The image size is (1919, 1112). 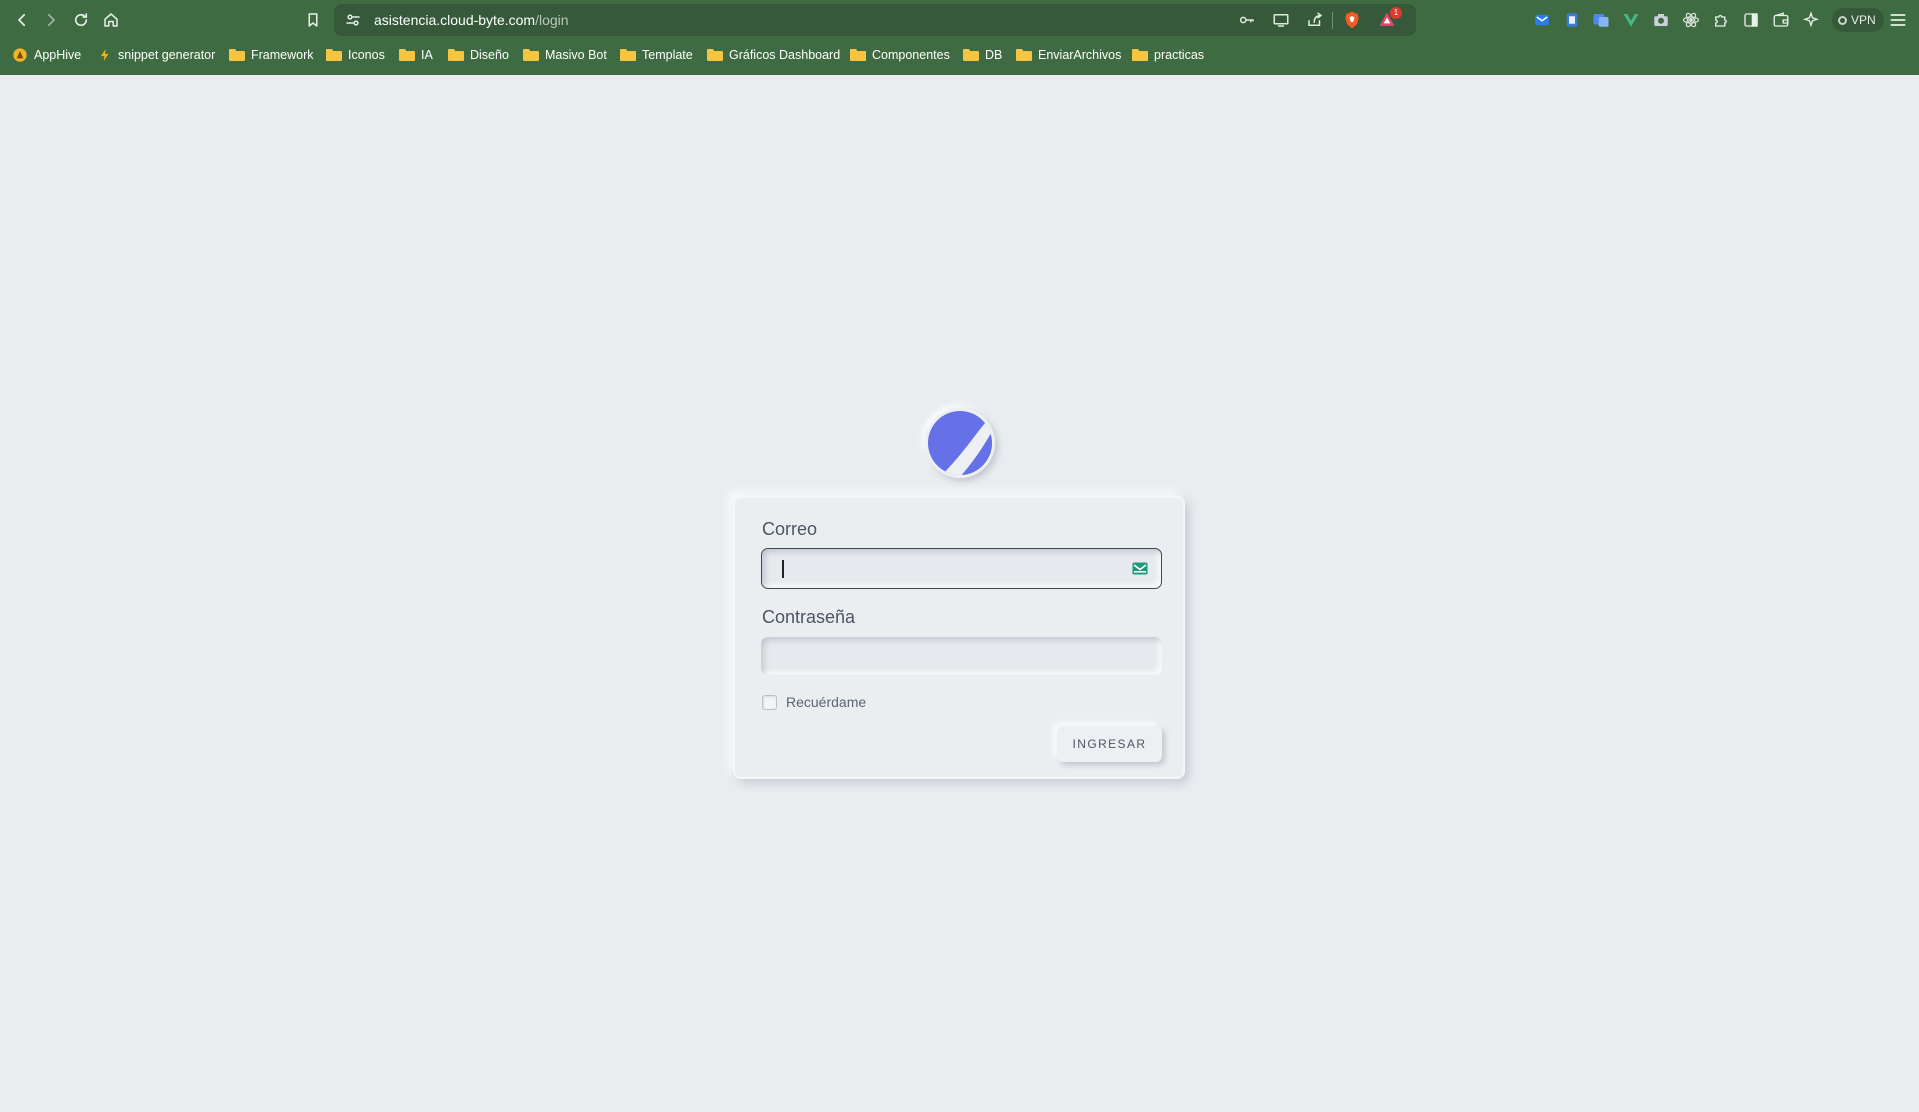 I want to click on address-bar: asistencia.cloud-byte.com/login 1, so click(x=875, y=20).